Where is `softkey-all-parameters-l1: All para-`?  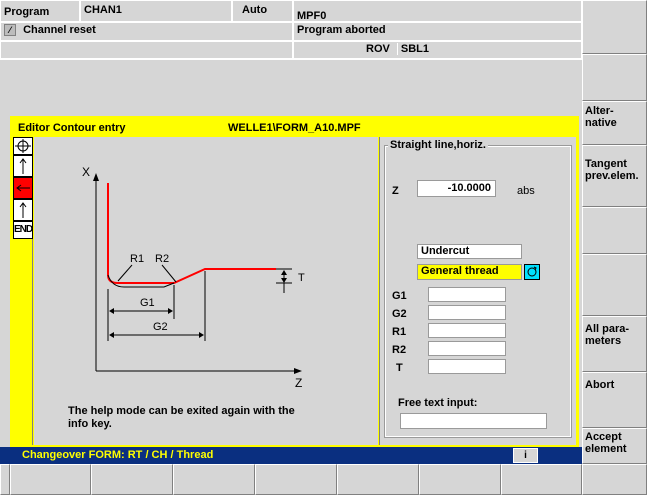 softkey-all-parameters-l1: All para- is located at coordinates (607, 329).